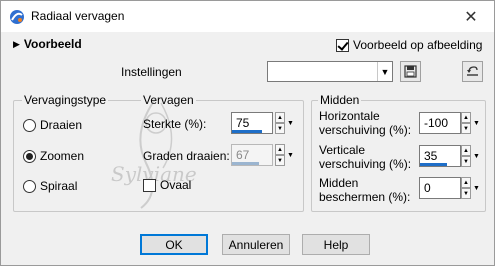 This screenshot has width=495, height=266. Describe the element at coordinates (365, 130) in the screenshot. I see `h-offset-label-line2: verschuiving (%):` at that location.